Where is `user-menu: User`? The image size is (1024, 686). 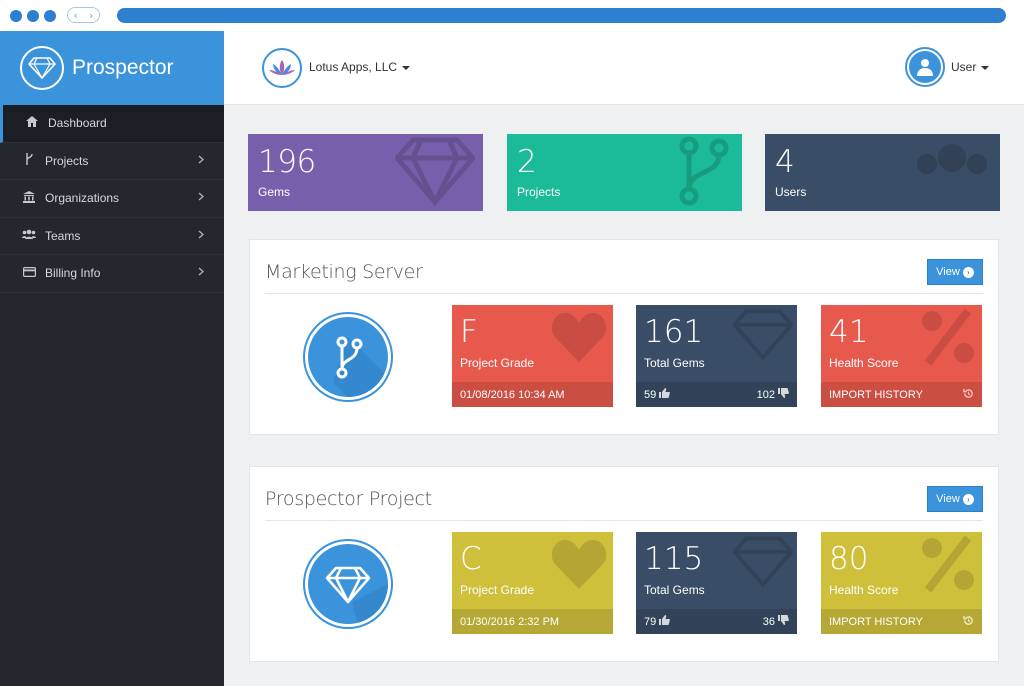
user-menu: User is located at coordinates (970, 67).